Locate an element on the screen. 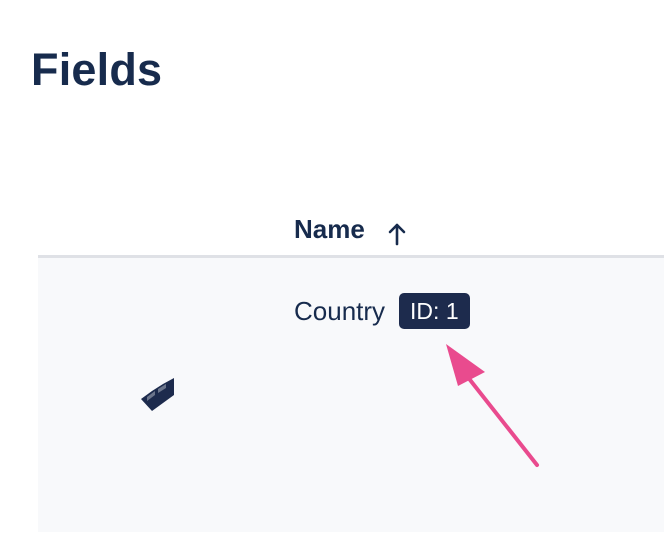 The image size is (664, 540). page-title: Fields is located at coordinates (97, 69).